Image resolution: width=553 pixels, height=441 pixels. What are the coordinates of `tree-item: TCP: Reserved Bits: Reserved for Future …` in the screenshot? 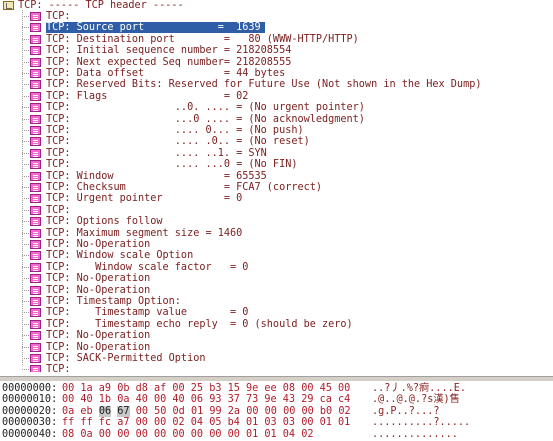 It's located at (276, 84).